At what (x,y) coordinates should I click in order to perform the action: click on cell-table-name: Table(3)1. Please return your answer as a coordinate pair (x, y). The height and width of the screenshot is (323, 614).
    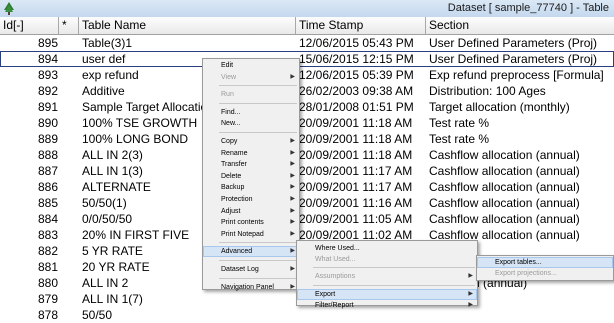
    Looking at the image, I should click on (107, 43).